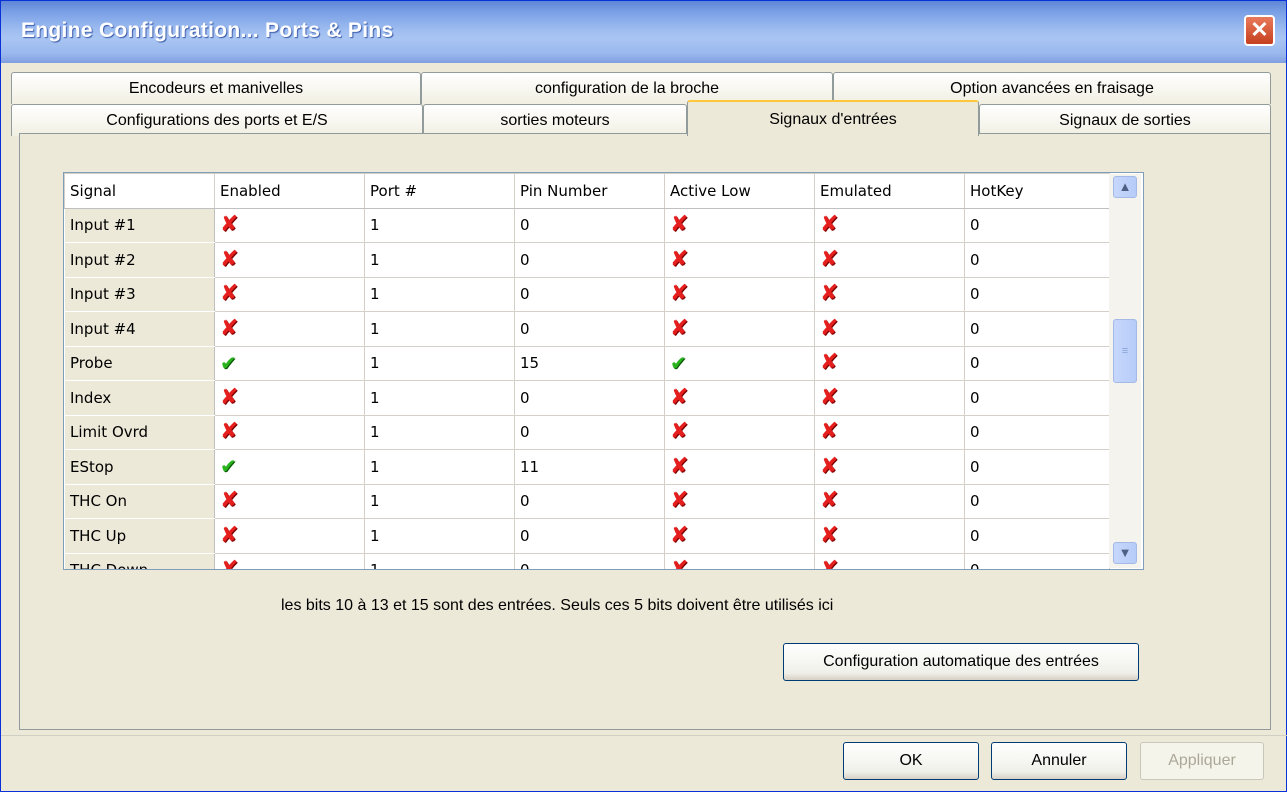 The height and width of the screenshot is (792, 1287). I want to click on cell-pin-number: 11, so click(589, 467).